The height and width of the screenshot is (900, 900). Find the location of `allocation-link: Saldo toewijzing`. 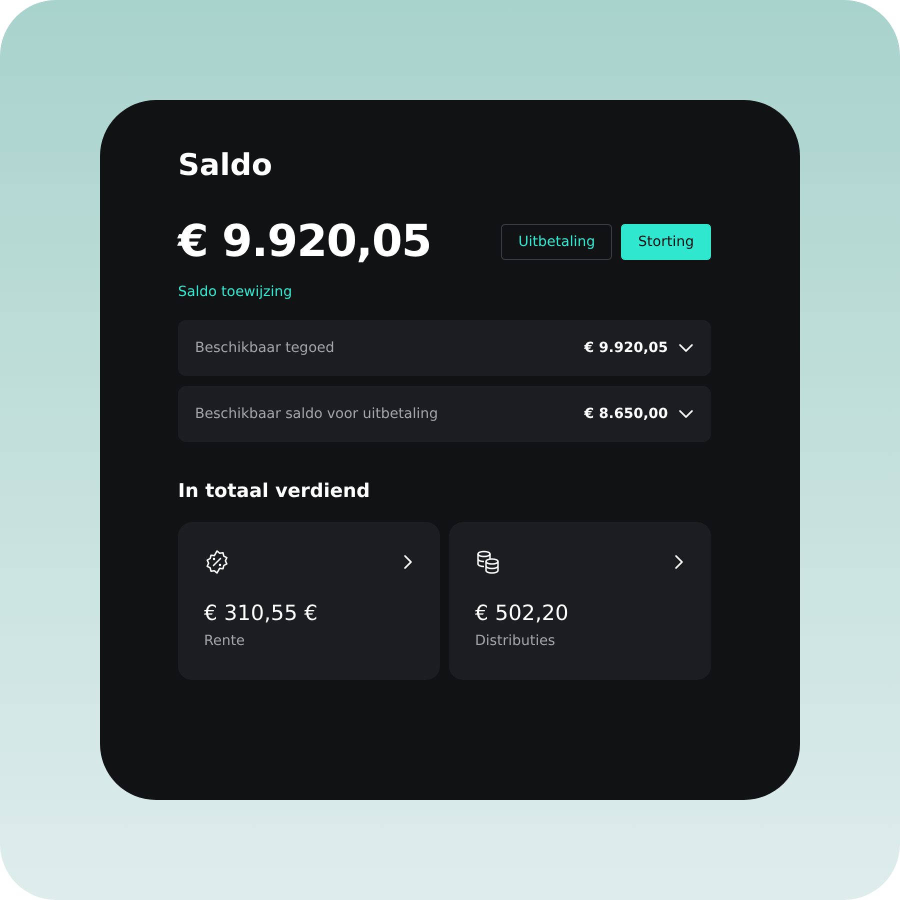

allocation-link: Saldo toewijzing is located at coordinates (235, 292).